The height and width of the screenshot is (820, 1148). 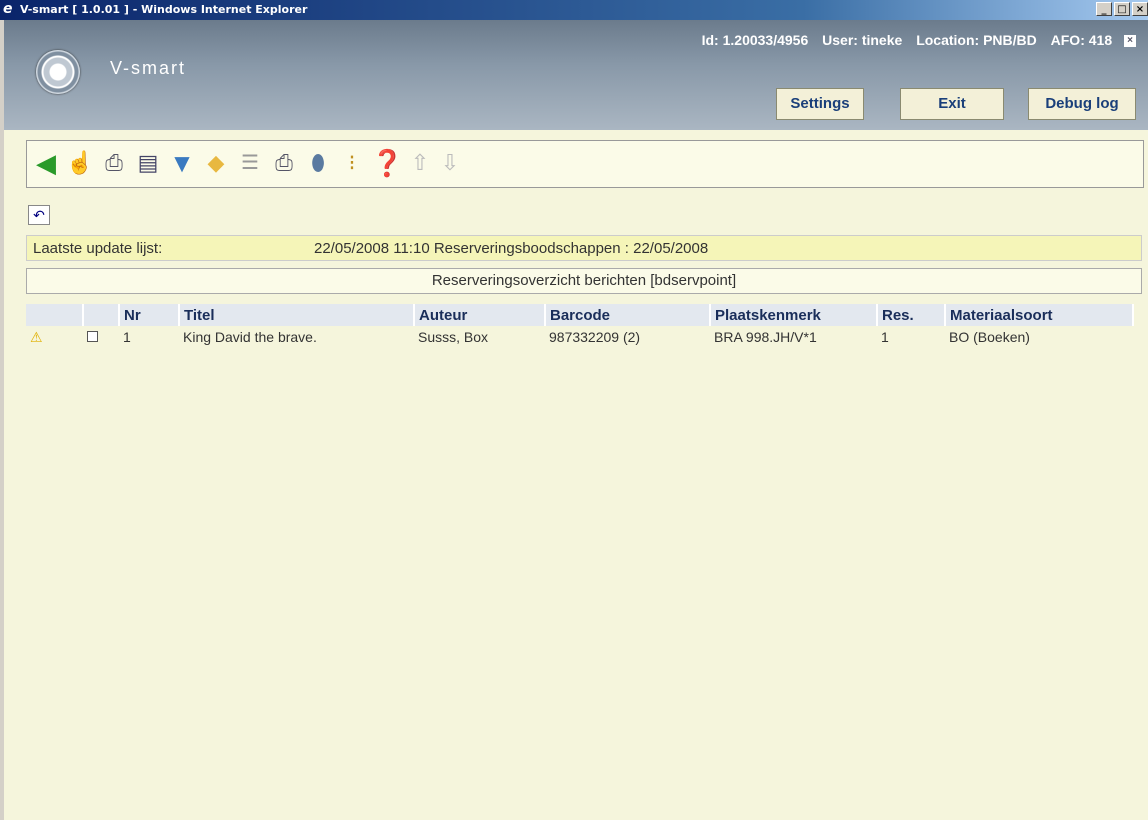 What do you see at coordinates (250, 337) in the screenshot?
I see `cell-titel: King David the brave.` at bounding box center [250, 337].